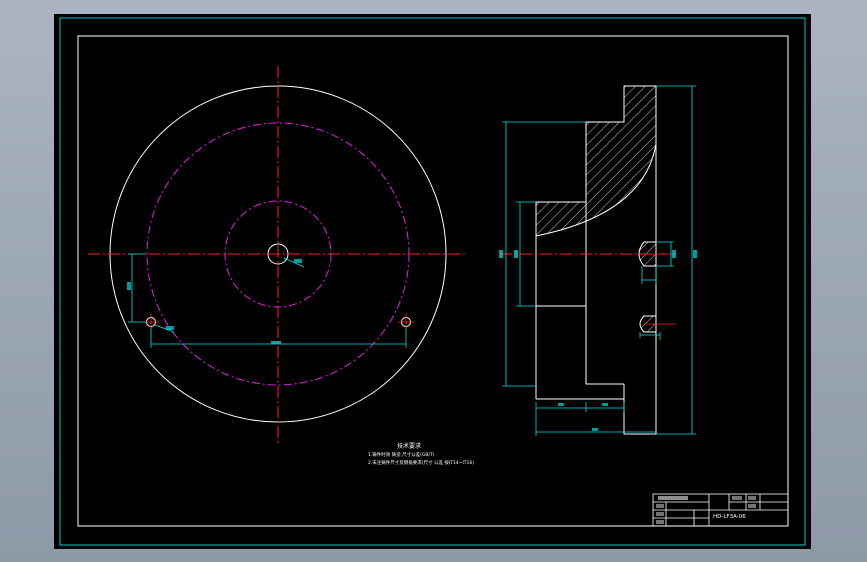 Image resolution: width=867 pixels, height=562 pixels. Describe the element at coordinates (598, 260) in the screenshot. I see `section-view` at that location.